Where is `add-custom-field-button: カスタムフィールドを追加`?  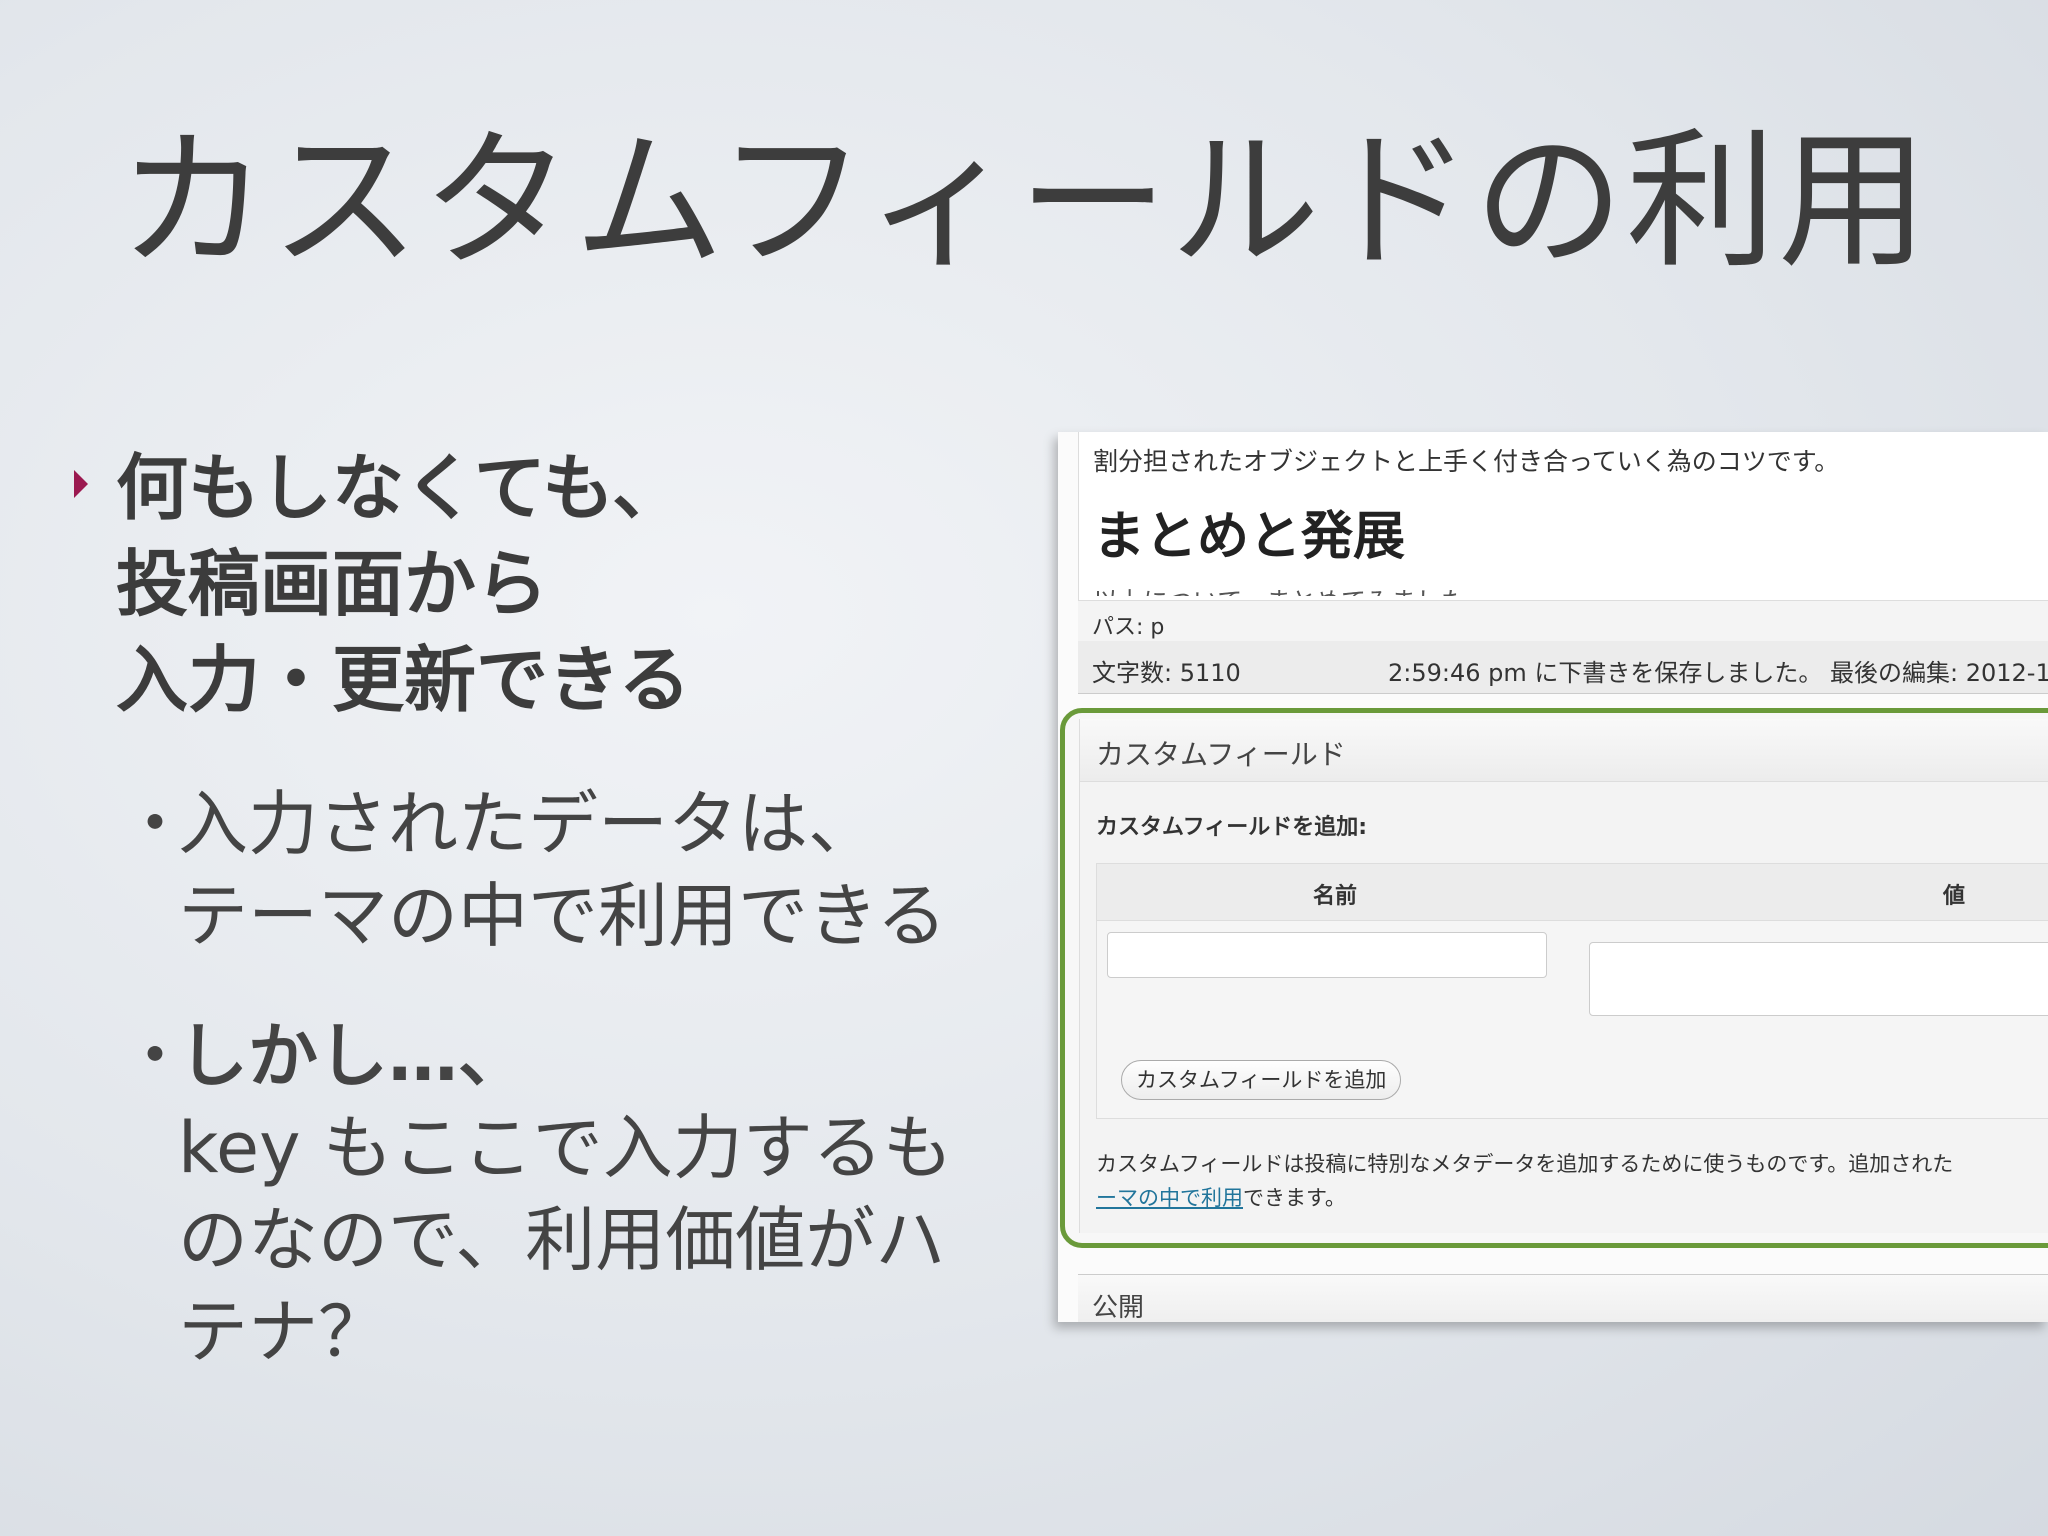
add-custom-field-button: カスタムフィールドを追加 is located at coordinates (1261, 1080).